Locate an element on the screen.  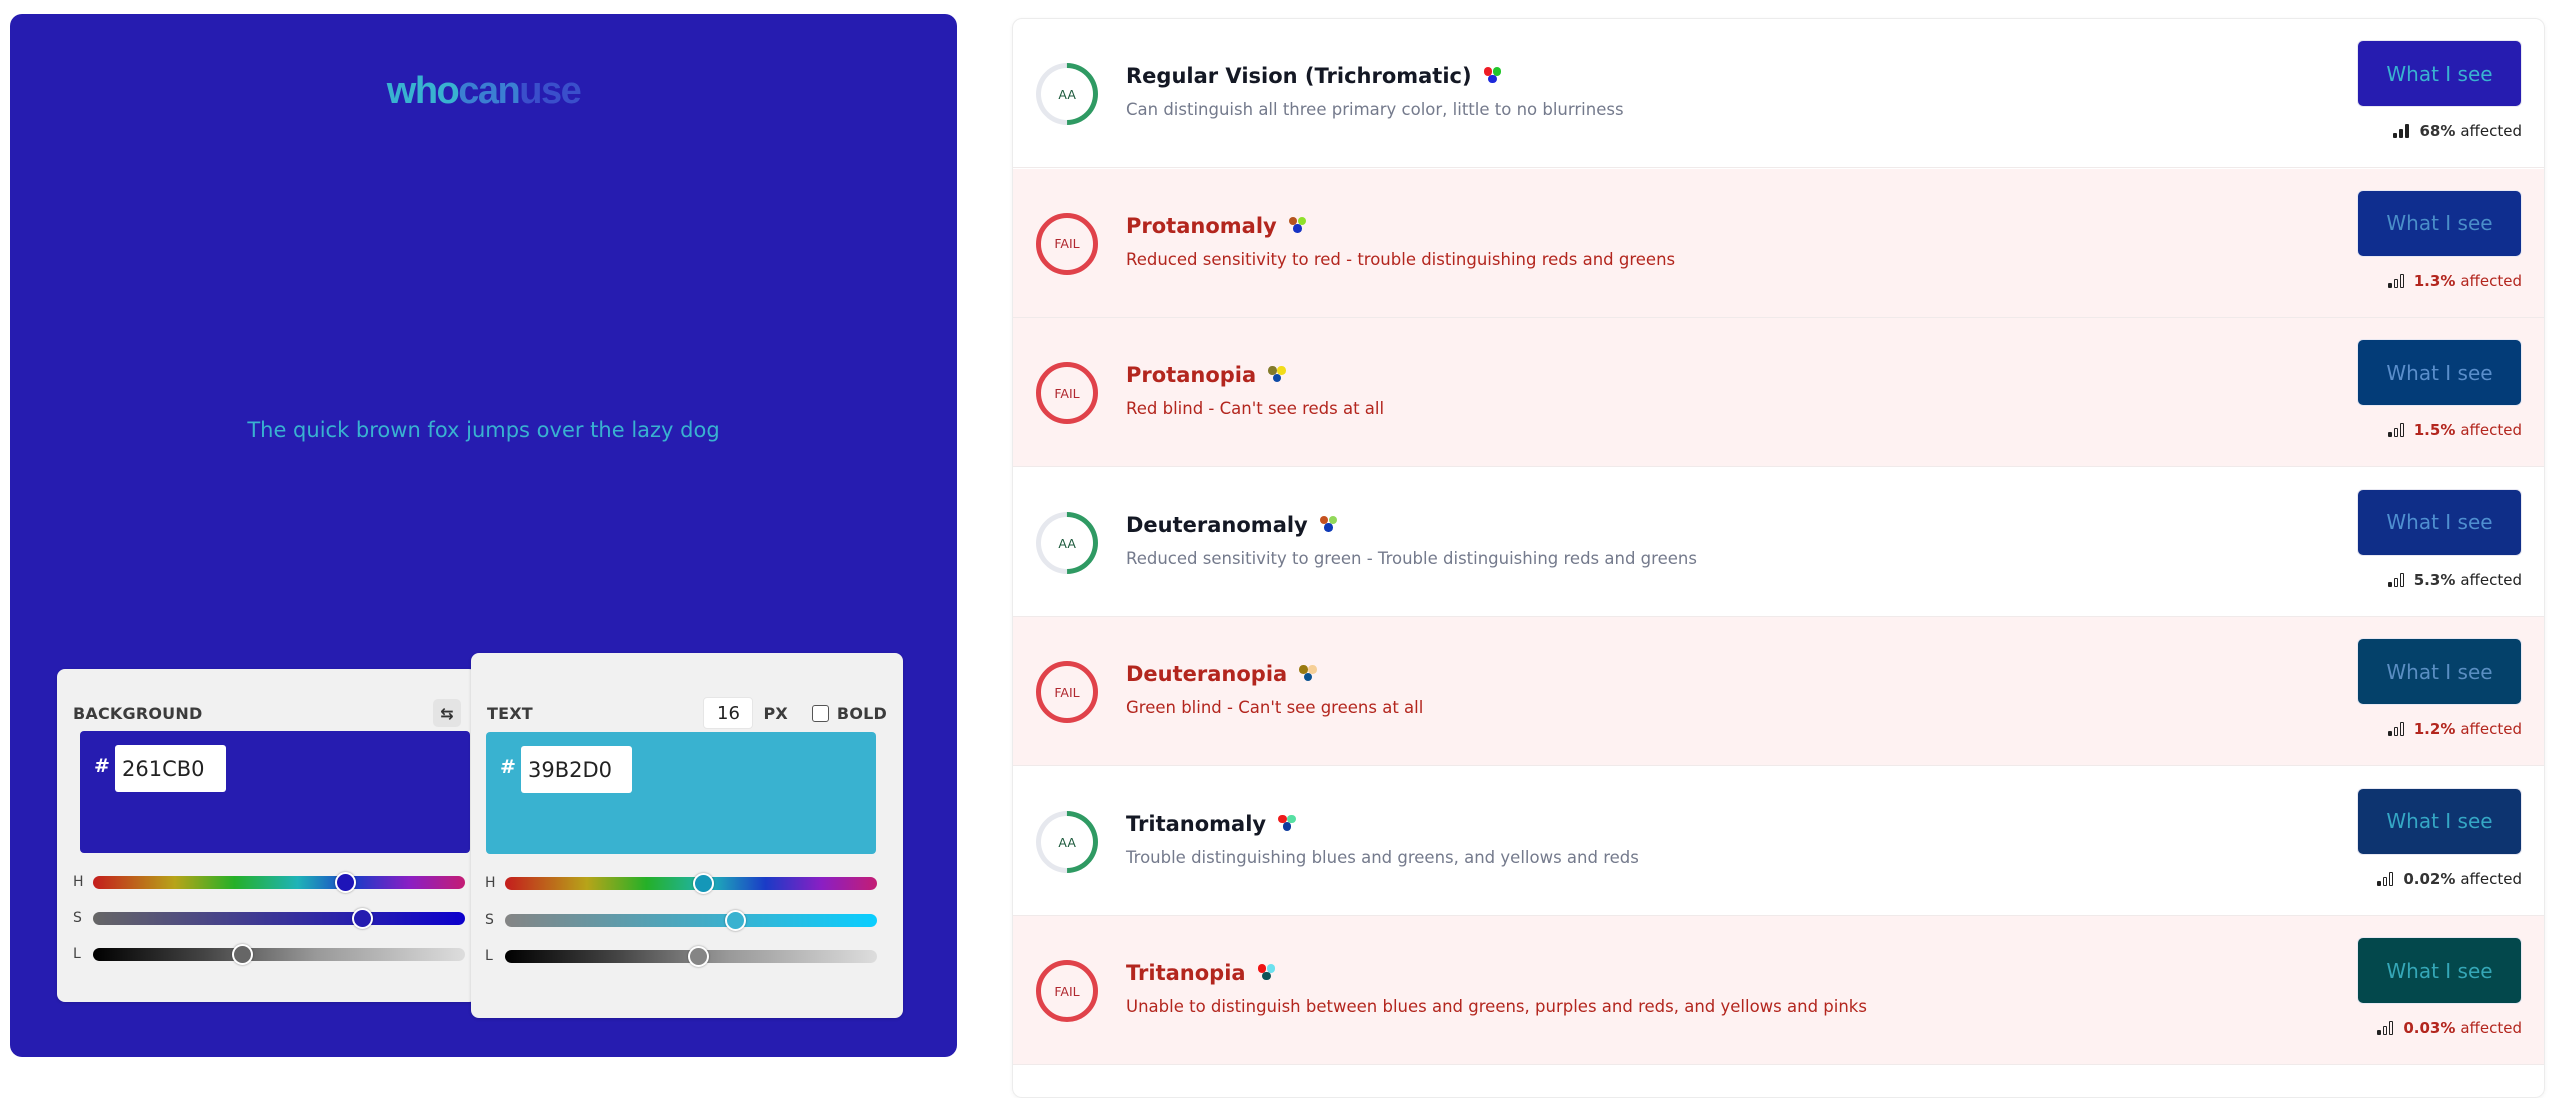
vision-type-title: Deuteranopia is located at coordinates (1222, 674).